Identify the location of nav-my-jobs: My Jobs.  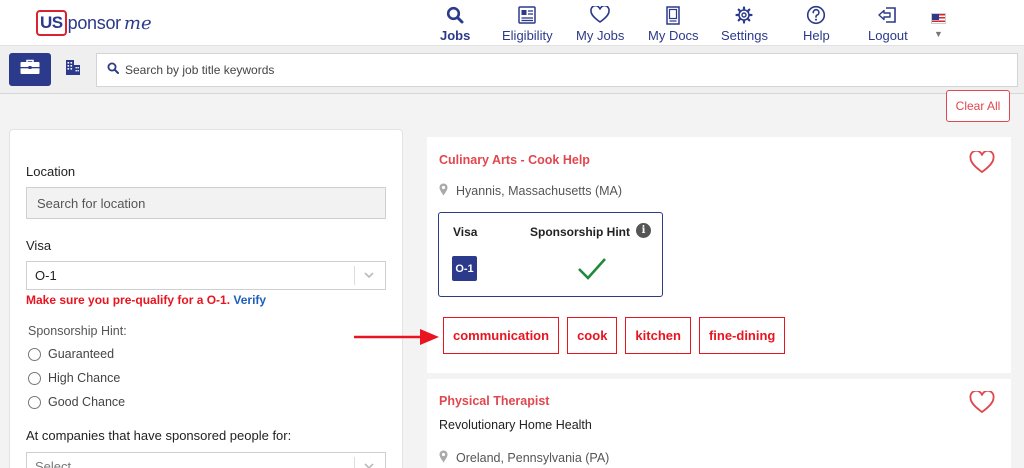
(600, 23).